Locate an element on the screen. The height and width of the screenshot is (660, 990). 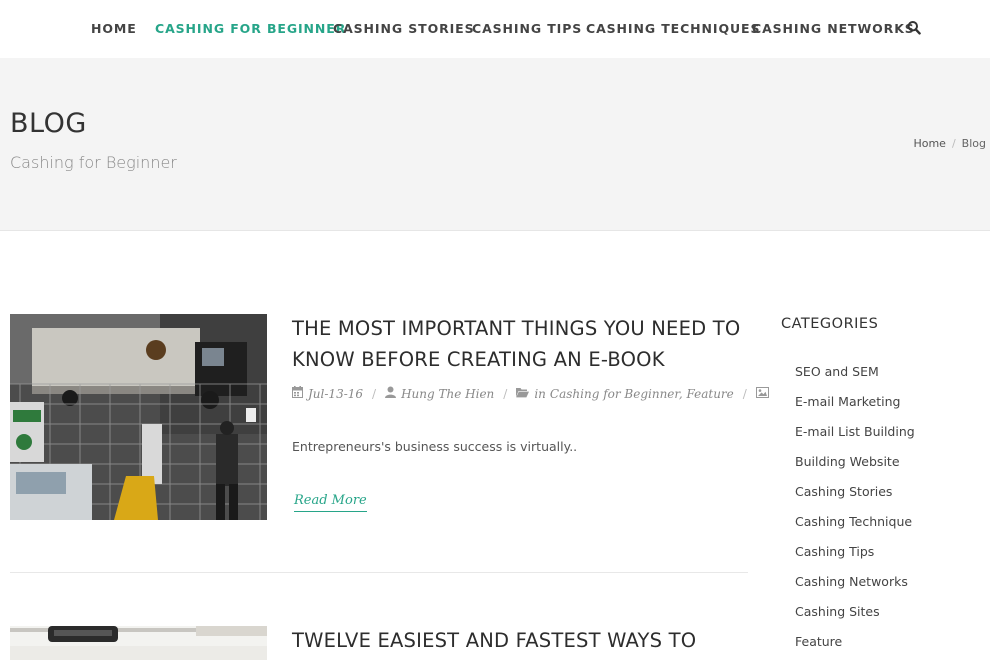
breadcrumb: Home / Blog is located at coordinates (949, 143).